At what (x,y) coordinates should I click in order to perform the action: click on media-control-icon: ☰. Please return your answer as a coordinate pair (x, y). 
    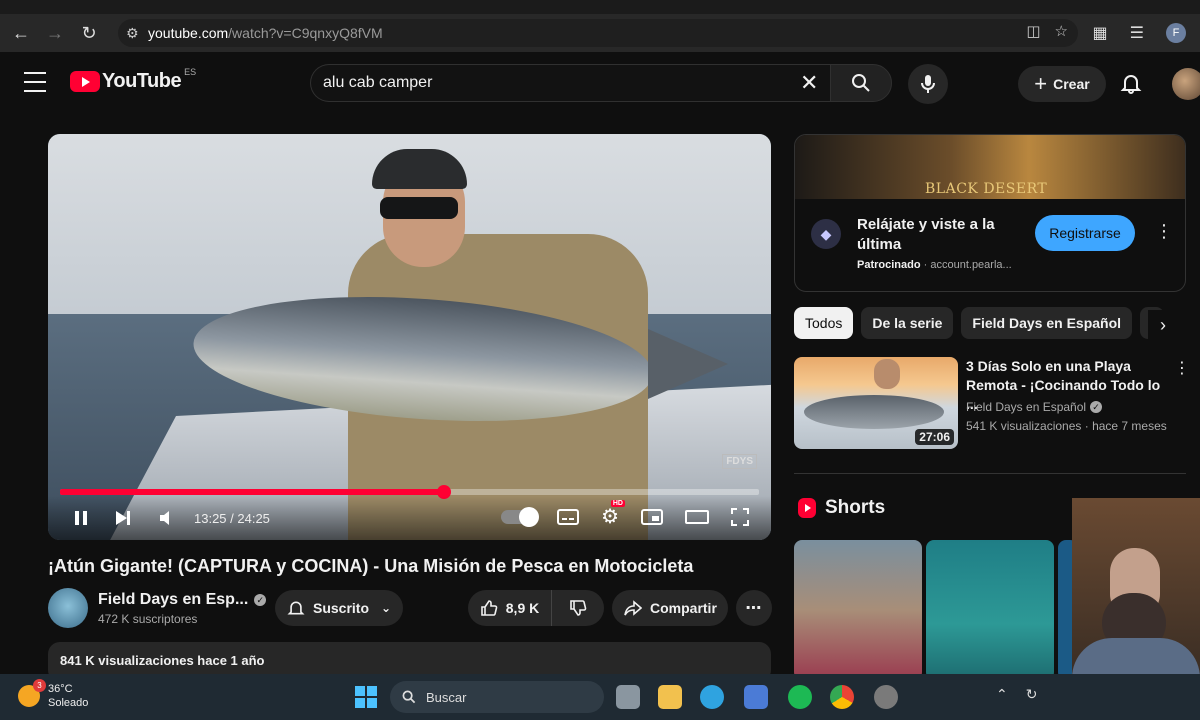
    Looking at the image, I should click on (1137, 33).